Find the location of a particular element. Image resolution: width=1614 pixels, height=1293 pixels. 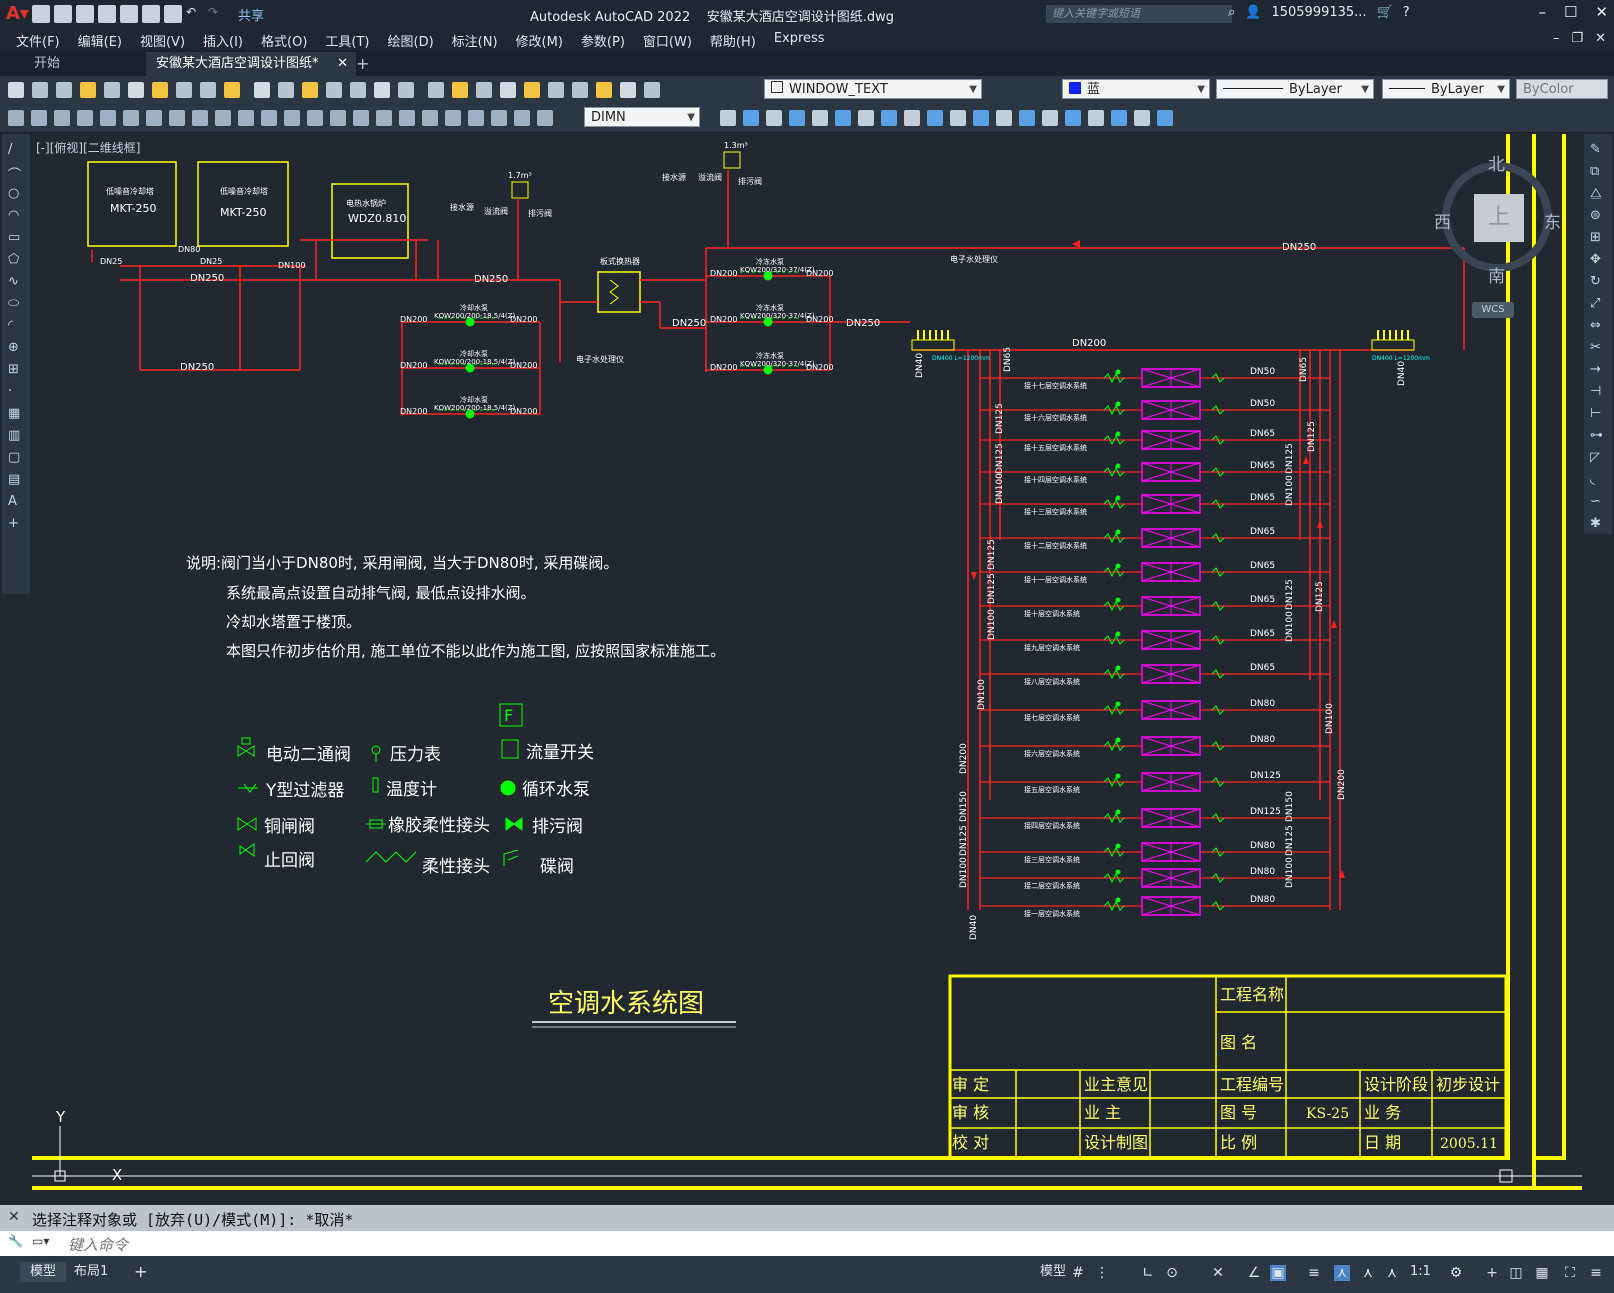

design-center-icon is located at coordinates (436, 90).